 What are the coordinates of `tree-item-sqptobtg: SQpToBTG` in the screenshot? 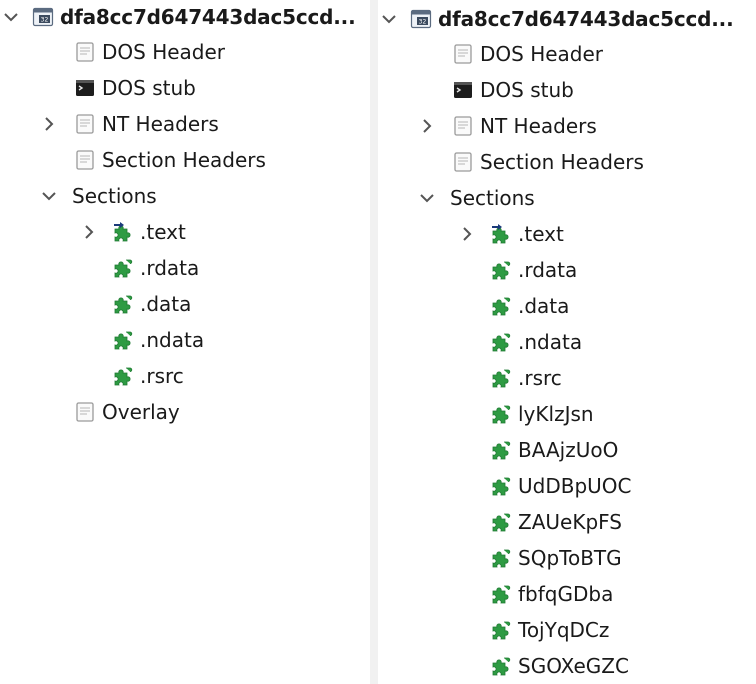 It's located at (556, 558).